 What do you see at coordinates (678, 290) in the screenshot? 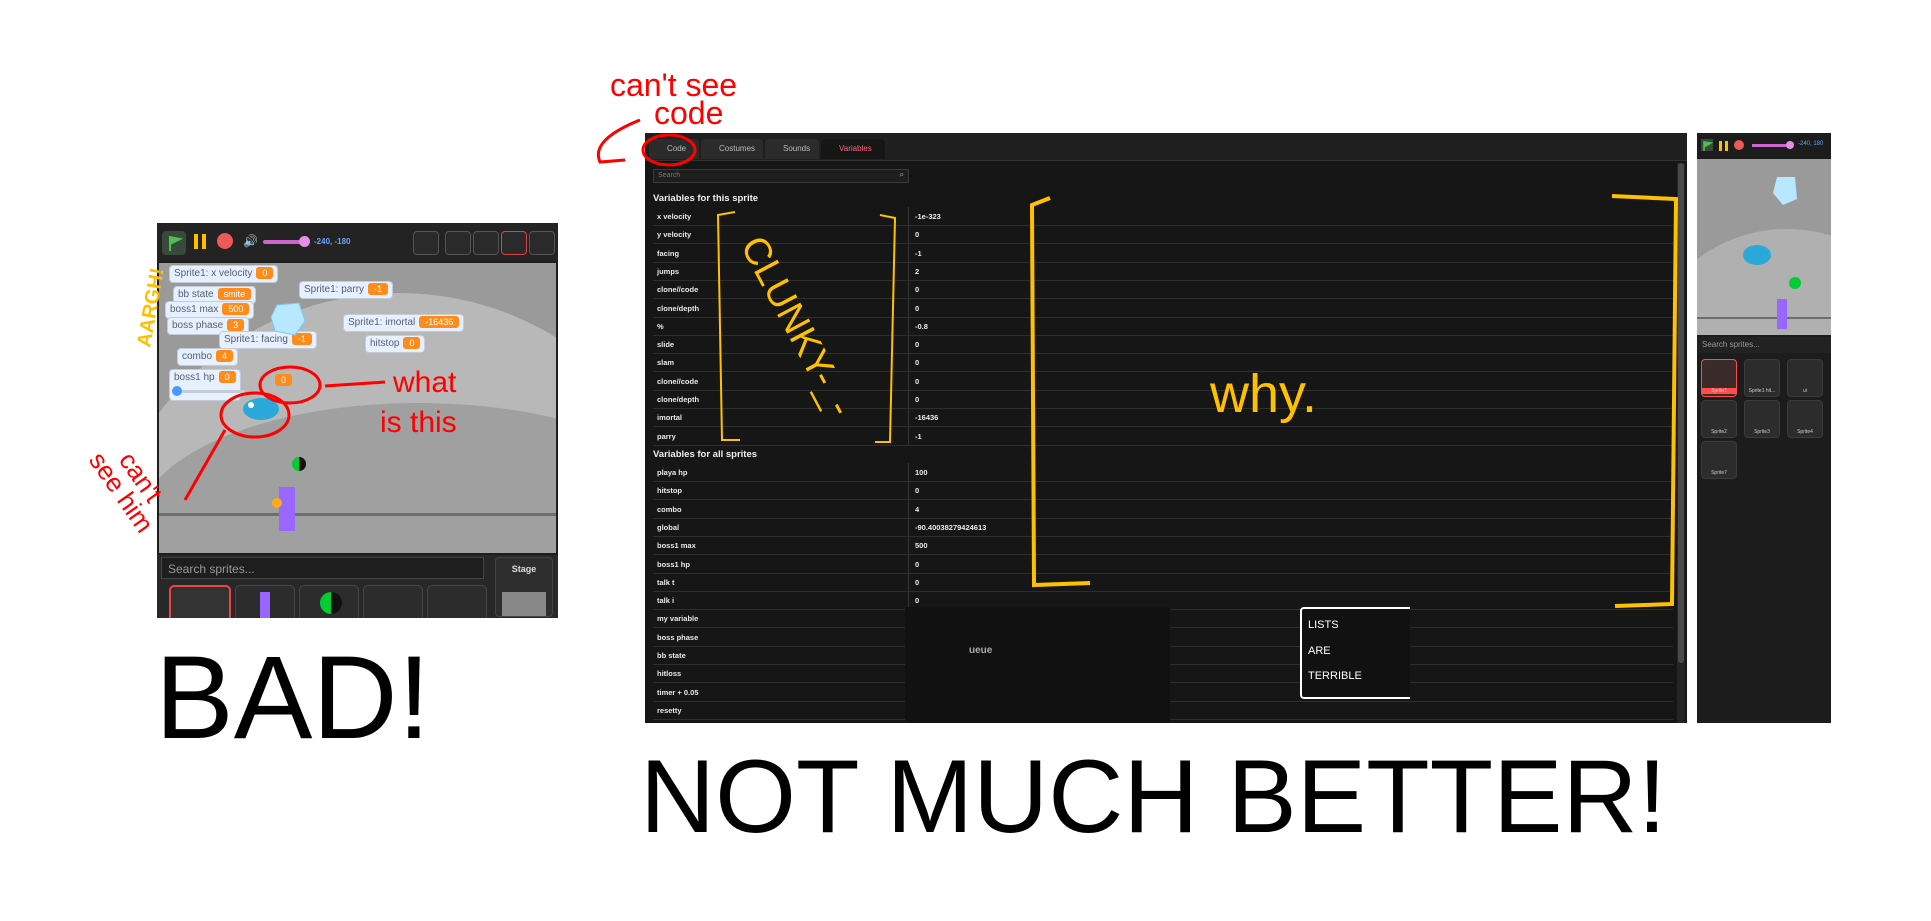
I see `variable-name: clone//code` at bounding box center [678, 290].